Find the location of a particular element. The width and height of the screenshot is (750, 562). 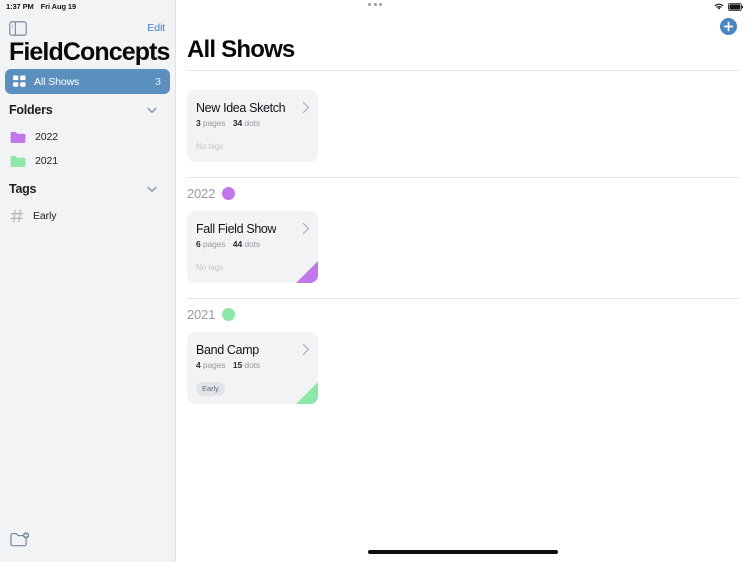

page-title: All Shows is located at coordinates (241, 49).